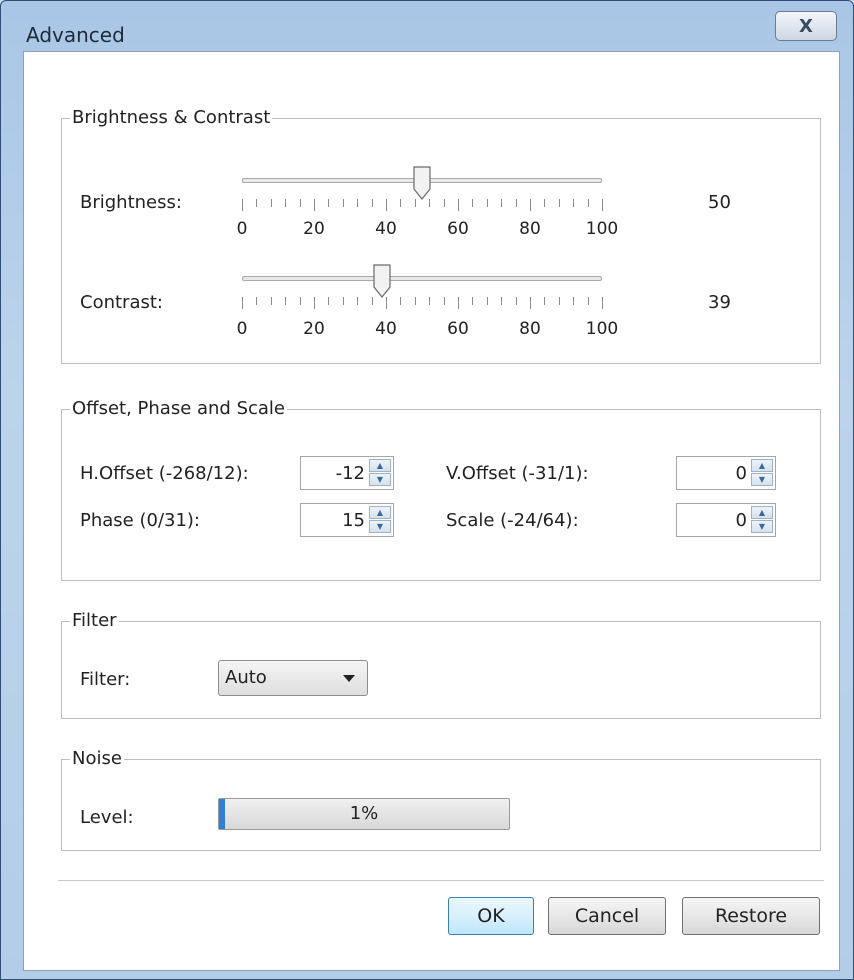 The height and width of the screenshot is (980, 854). Describe the element at coordinates (314, 329) in the screenshot. I see `tick-label: 20` at that location.